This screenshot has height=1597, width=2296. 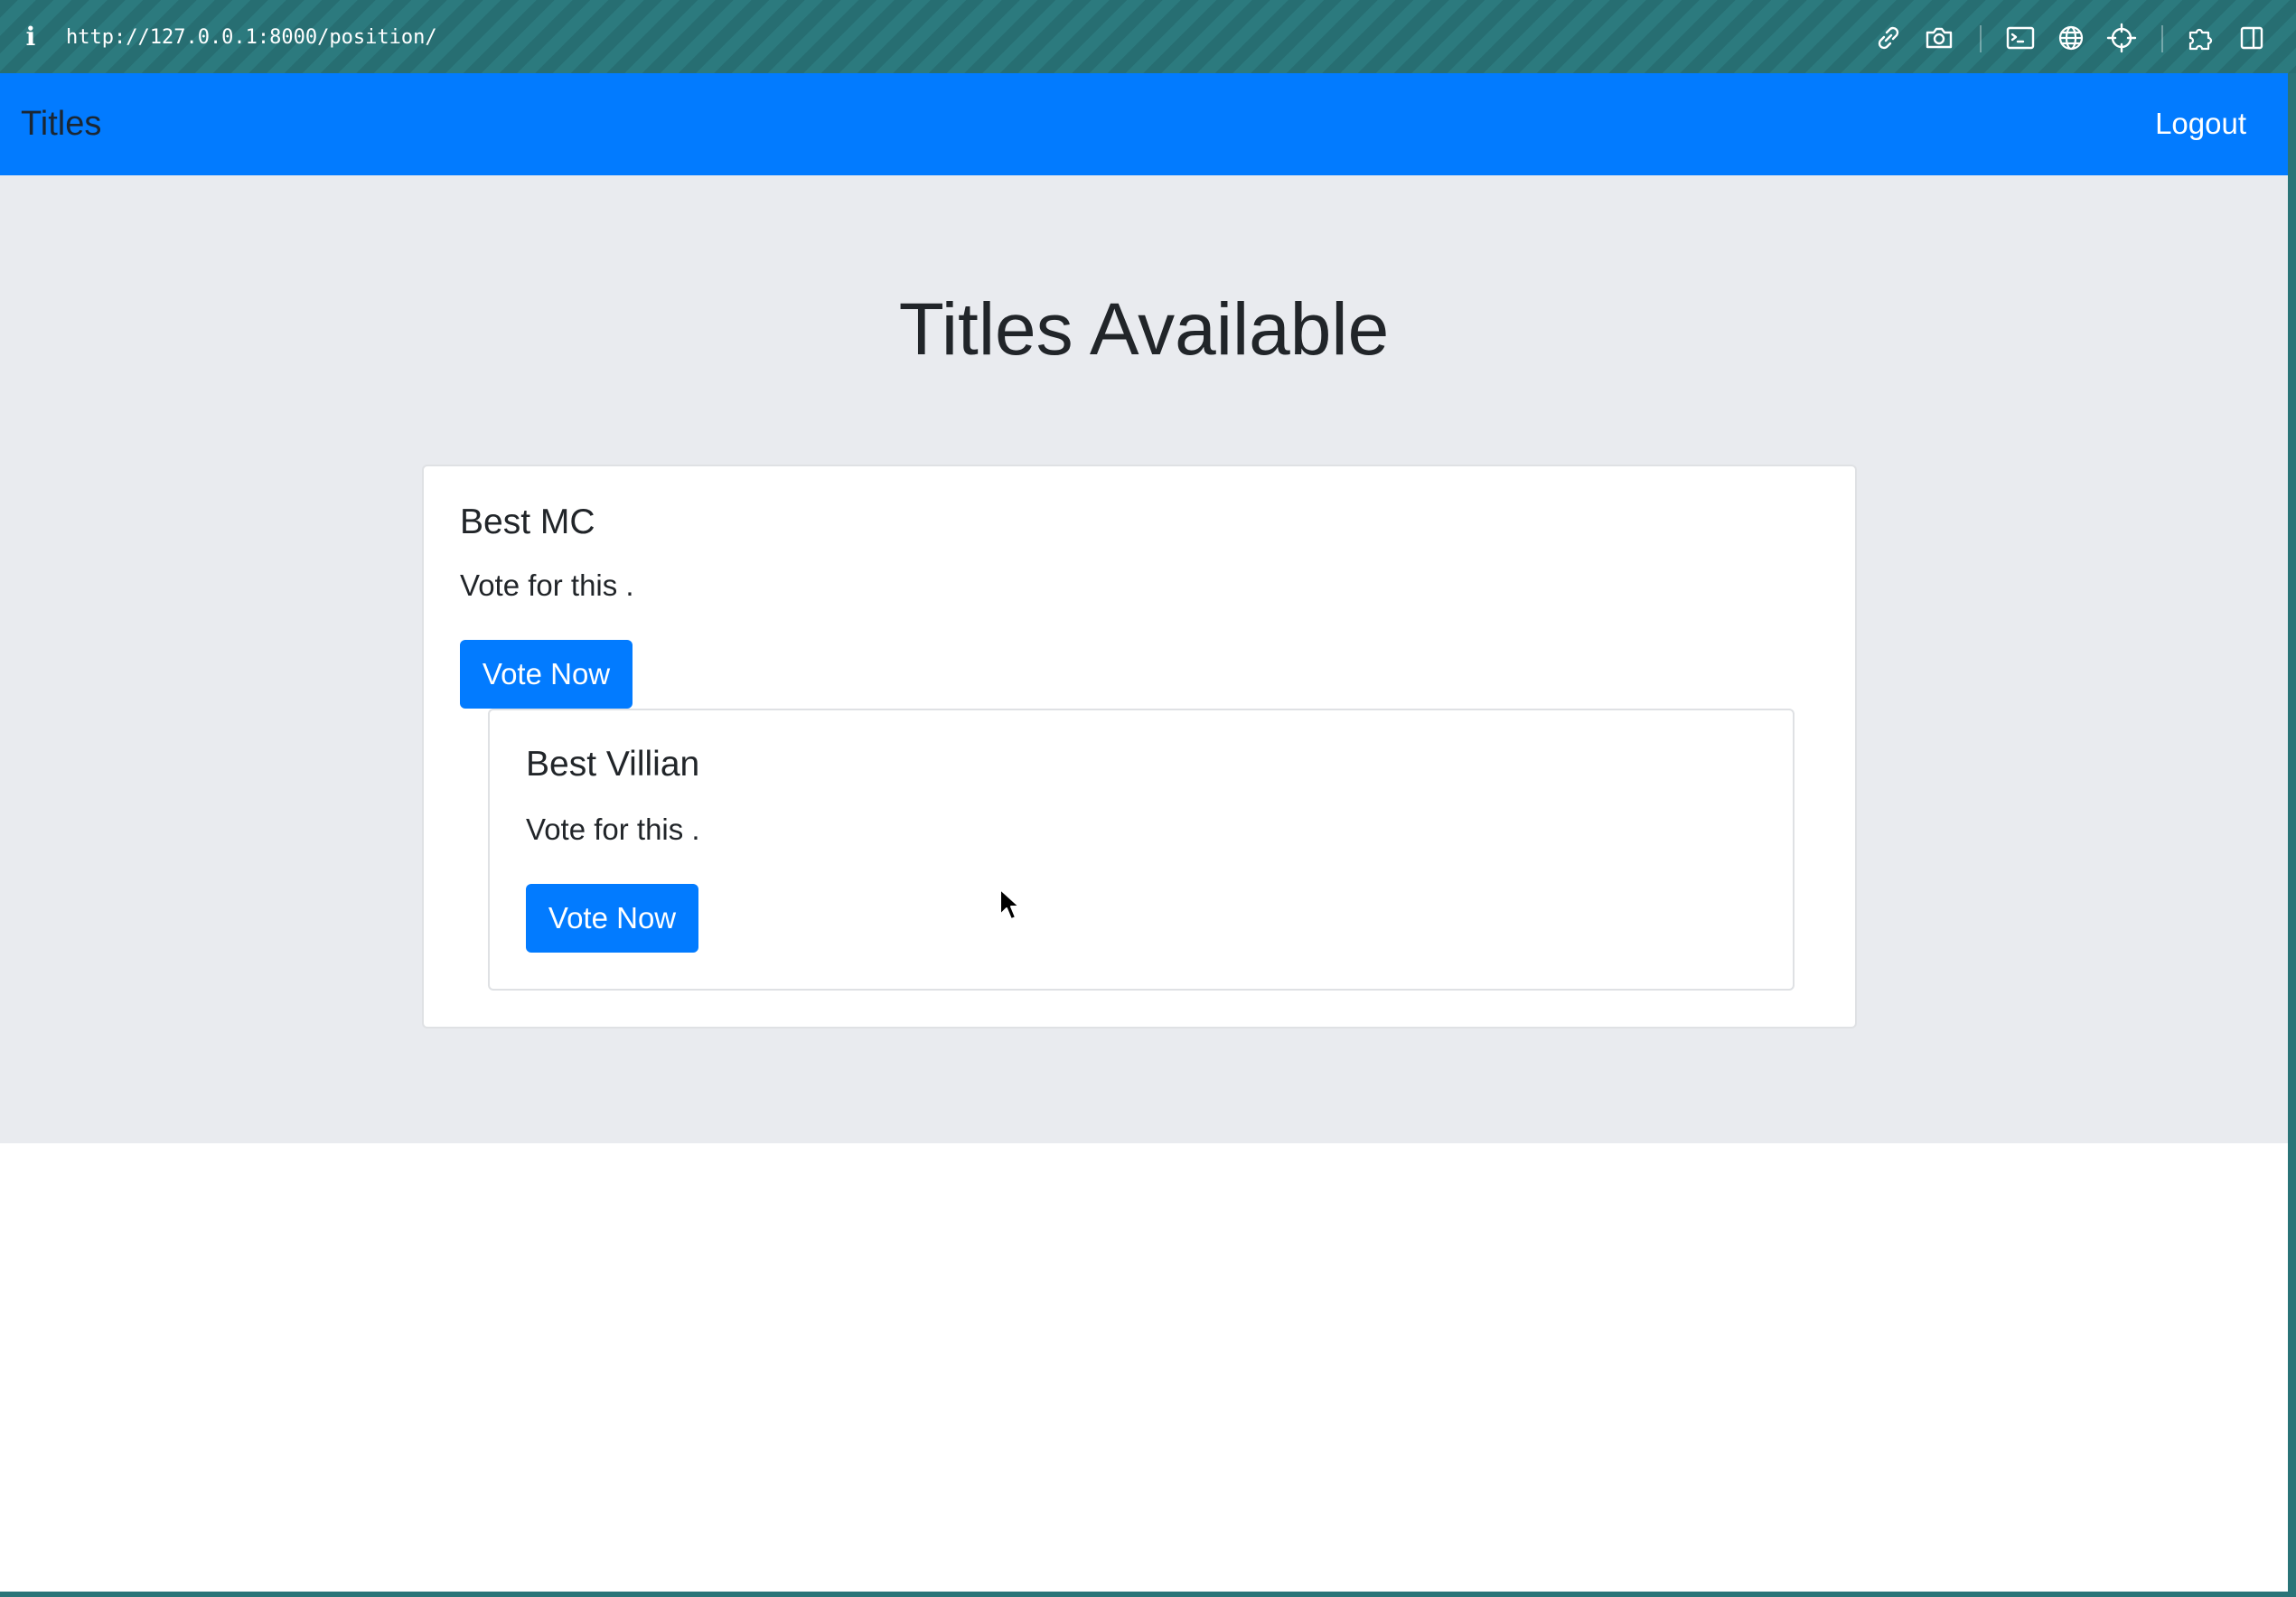 What do you see at coordinates (61, 123) in the screenshot?
I see `navbar-brand: Titles` at bounding box center [61, 123].